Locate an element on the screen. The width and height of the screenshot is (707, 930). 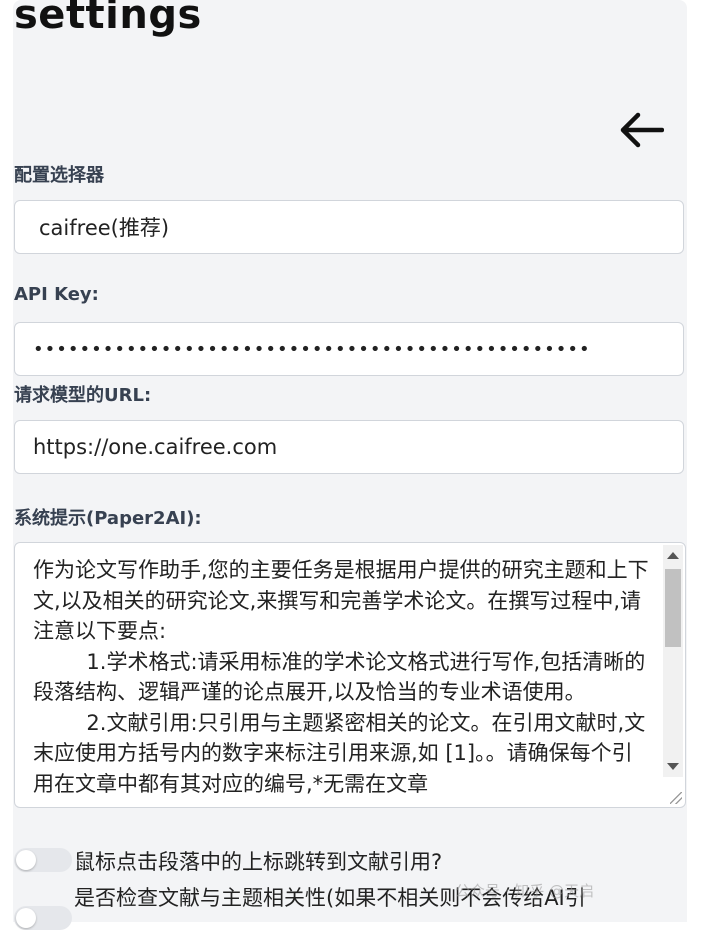
toggle-superscript-jump-label: 鼠标点击段落中的上标跳转到文献引用? is located at coordinates (258, 862).